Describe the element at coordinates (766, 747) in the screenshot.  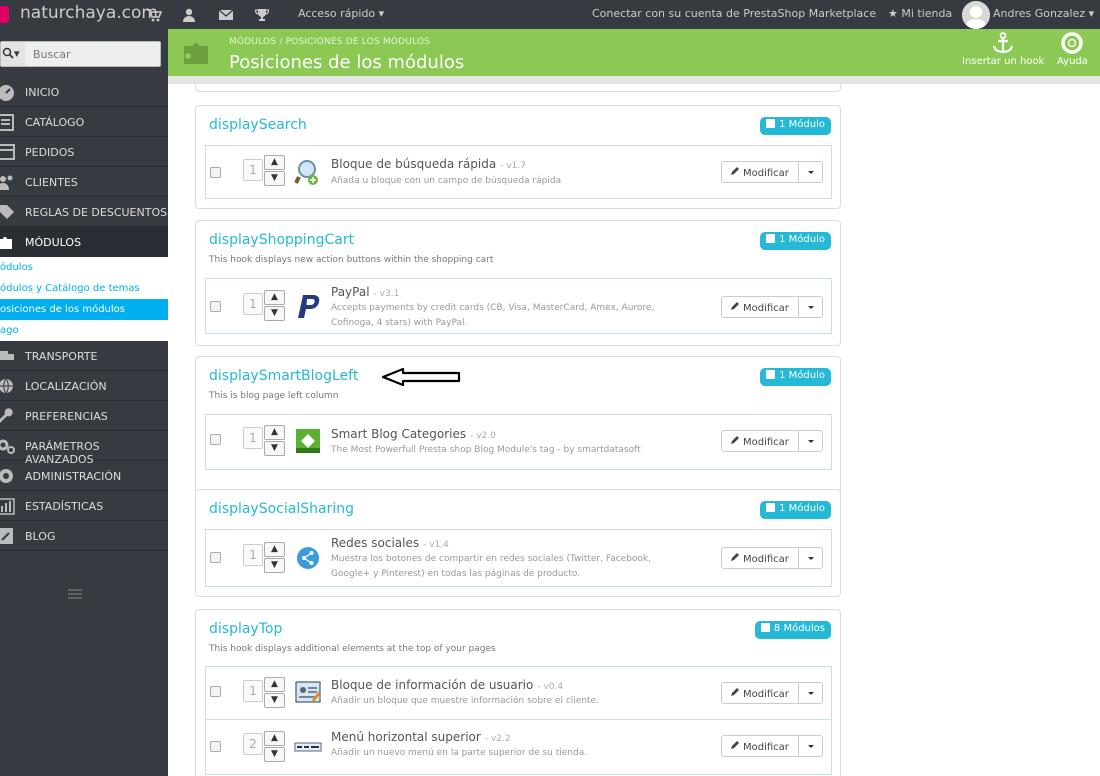
I see `modify-label: Modificar` at that location.